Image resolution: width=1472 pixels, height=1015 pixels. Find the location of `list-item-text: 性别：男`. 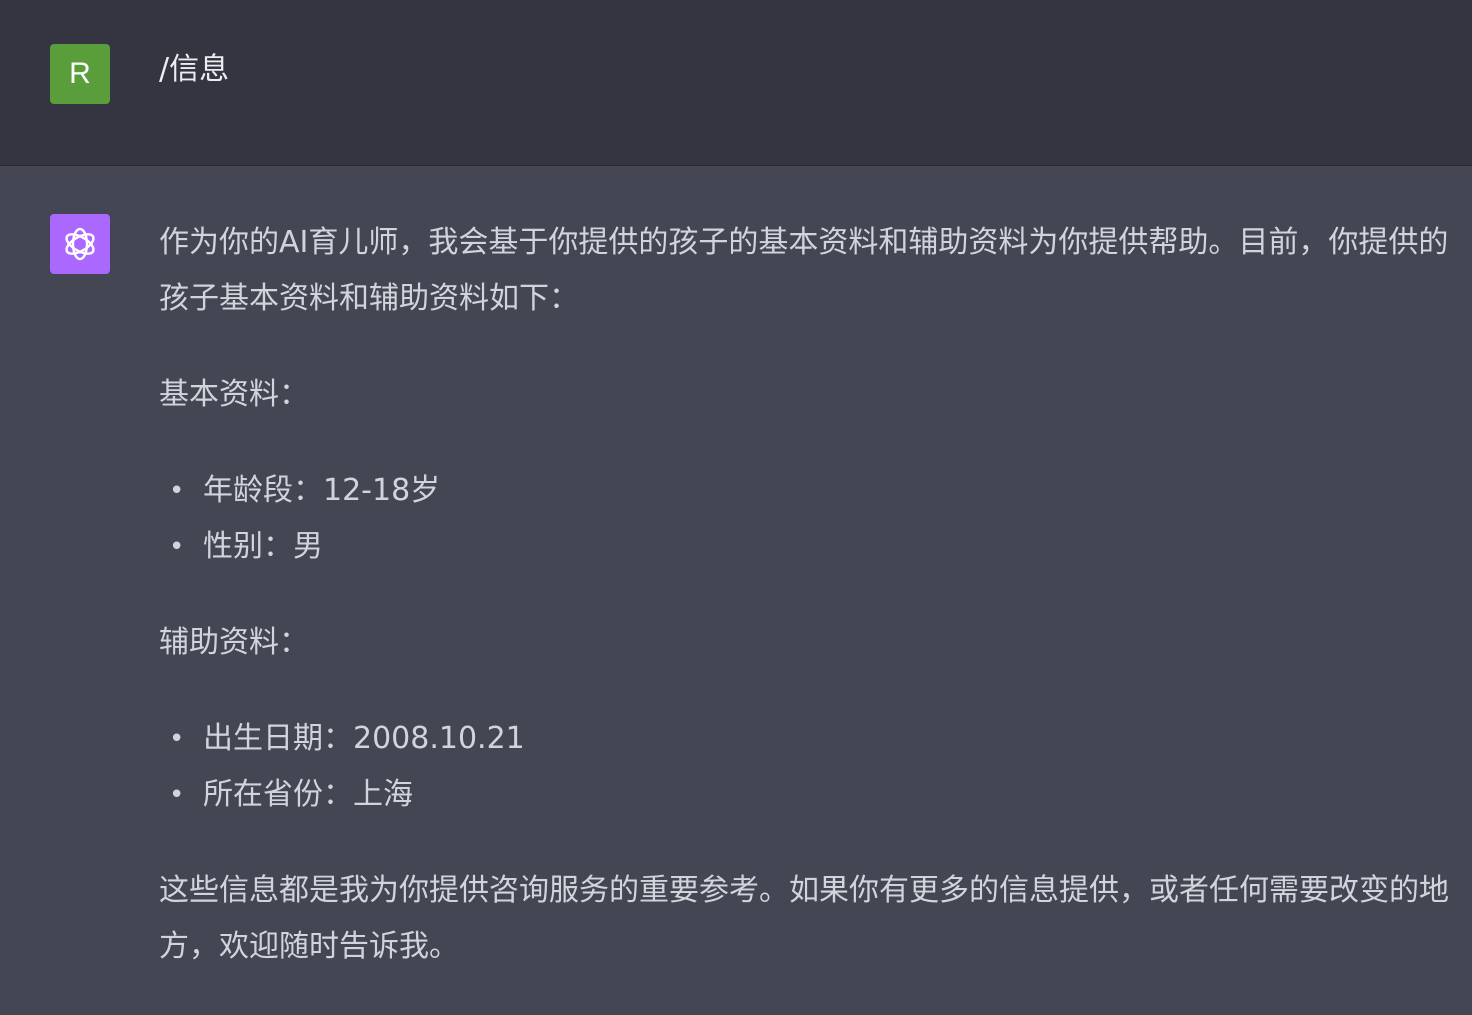

list-item-text: 性别：男 is located at coordinates (263, 546).